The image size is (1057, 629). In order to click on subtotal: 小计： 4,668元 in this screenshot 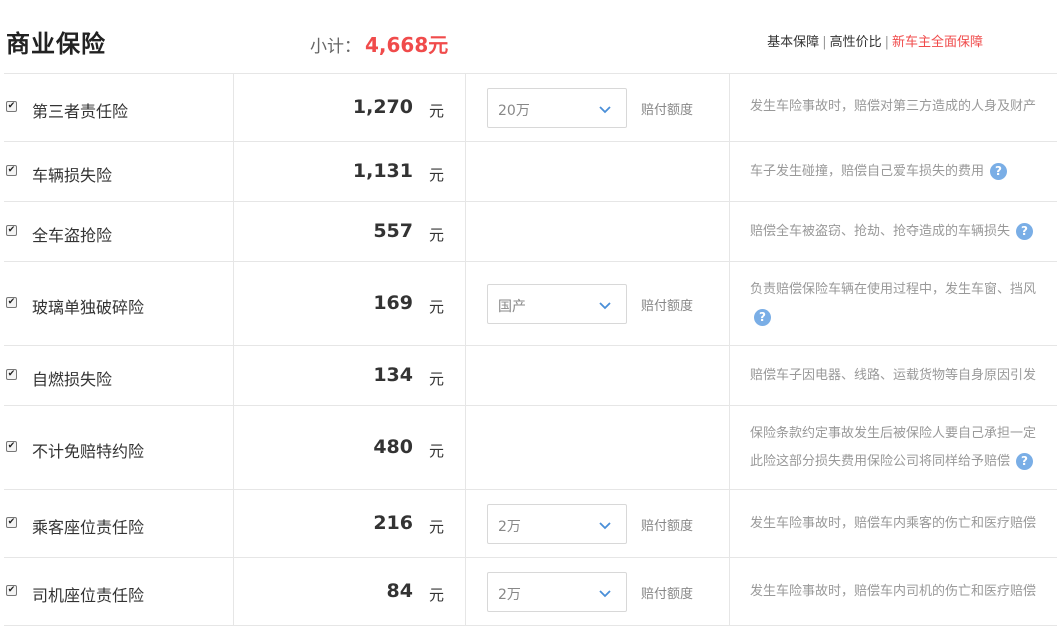, I will do `click(379, 43)`.